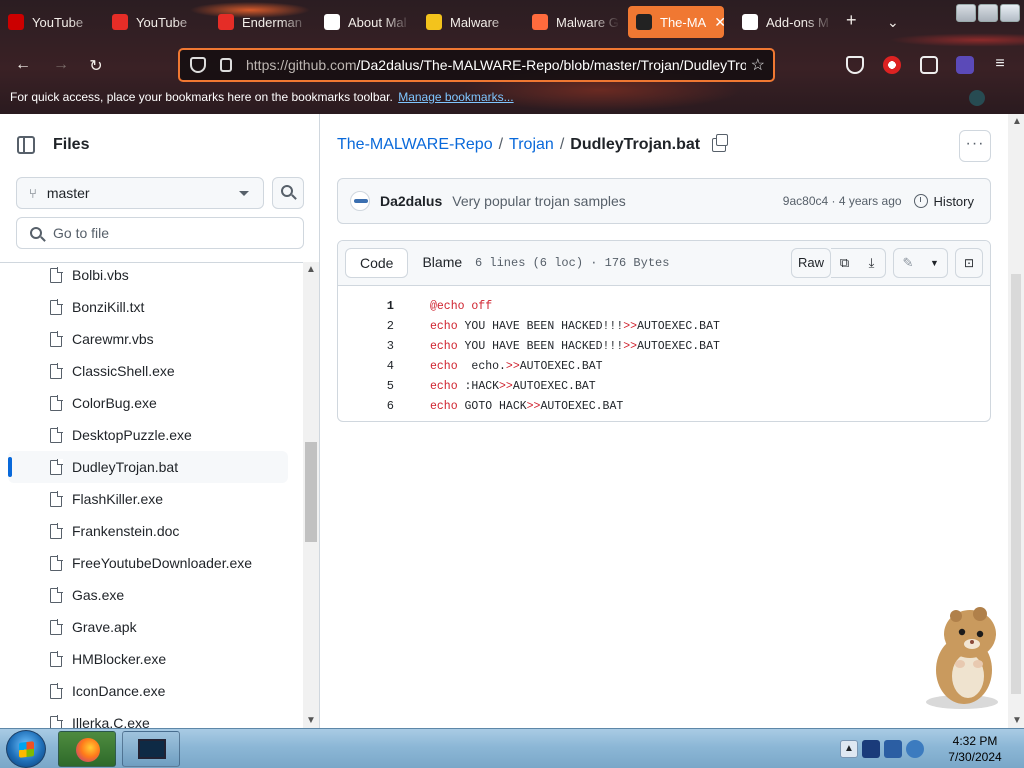 The width and height of the screenshot is (1024, 768). I want to click on more-options-button: ···, so click(975, 146).